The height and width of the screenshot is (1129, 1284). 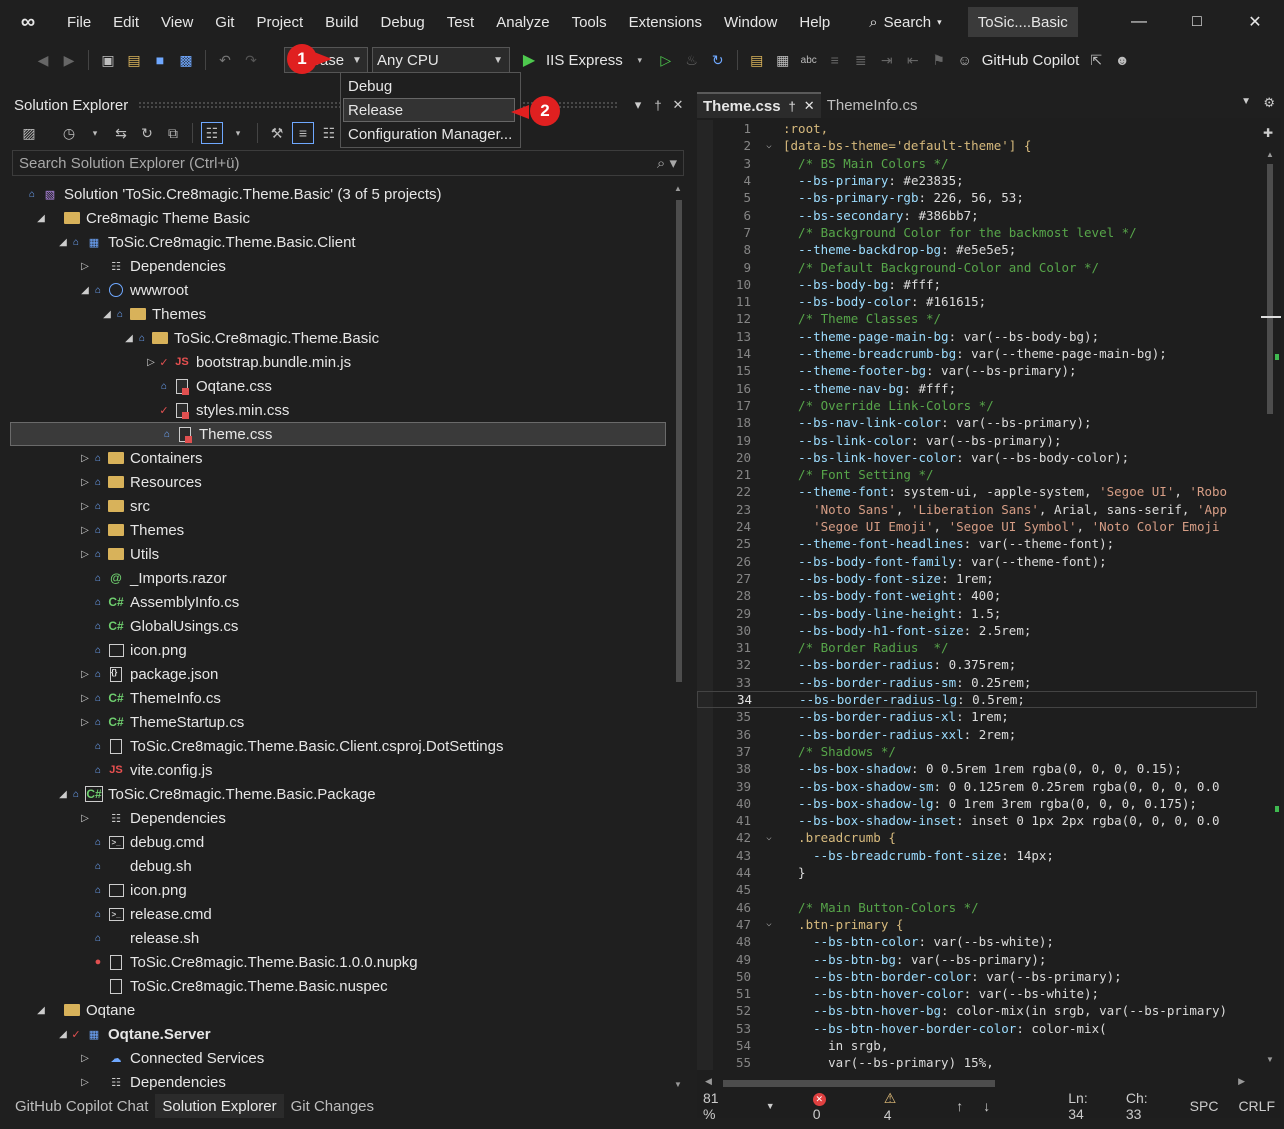 I want to click on panel-options-icon: ▾, so click(x=638, y=105).